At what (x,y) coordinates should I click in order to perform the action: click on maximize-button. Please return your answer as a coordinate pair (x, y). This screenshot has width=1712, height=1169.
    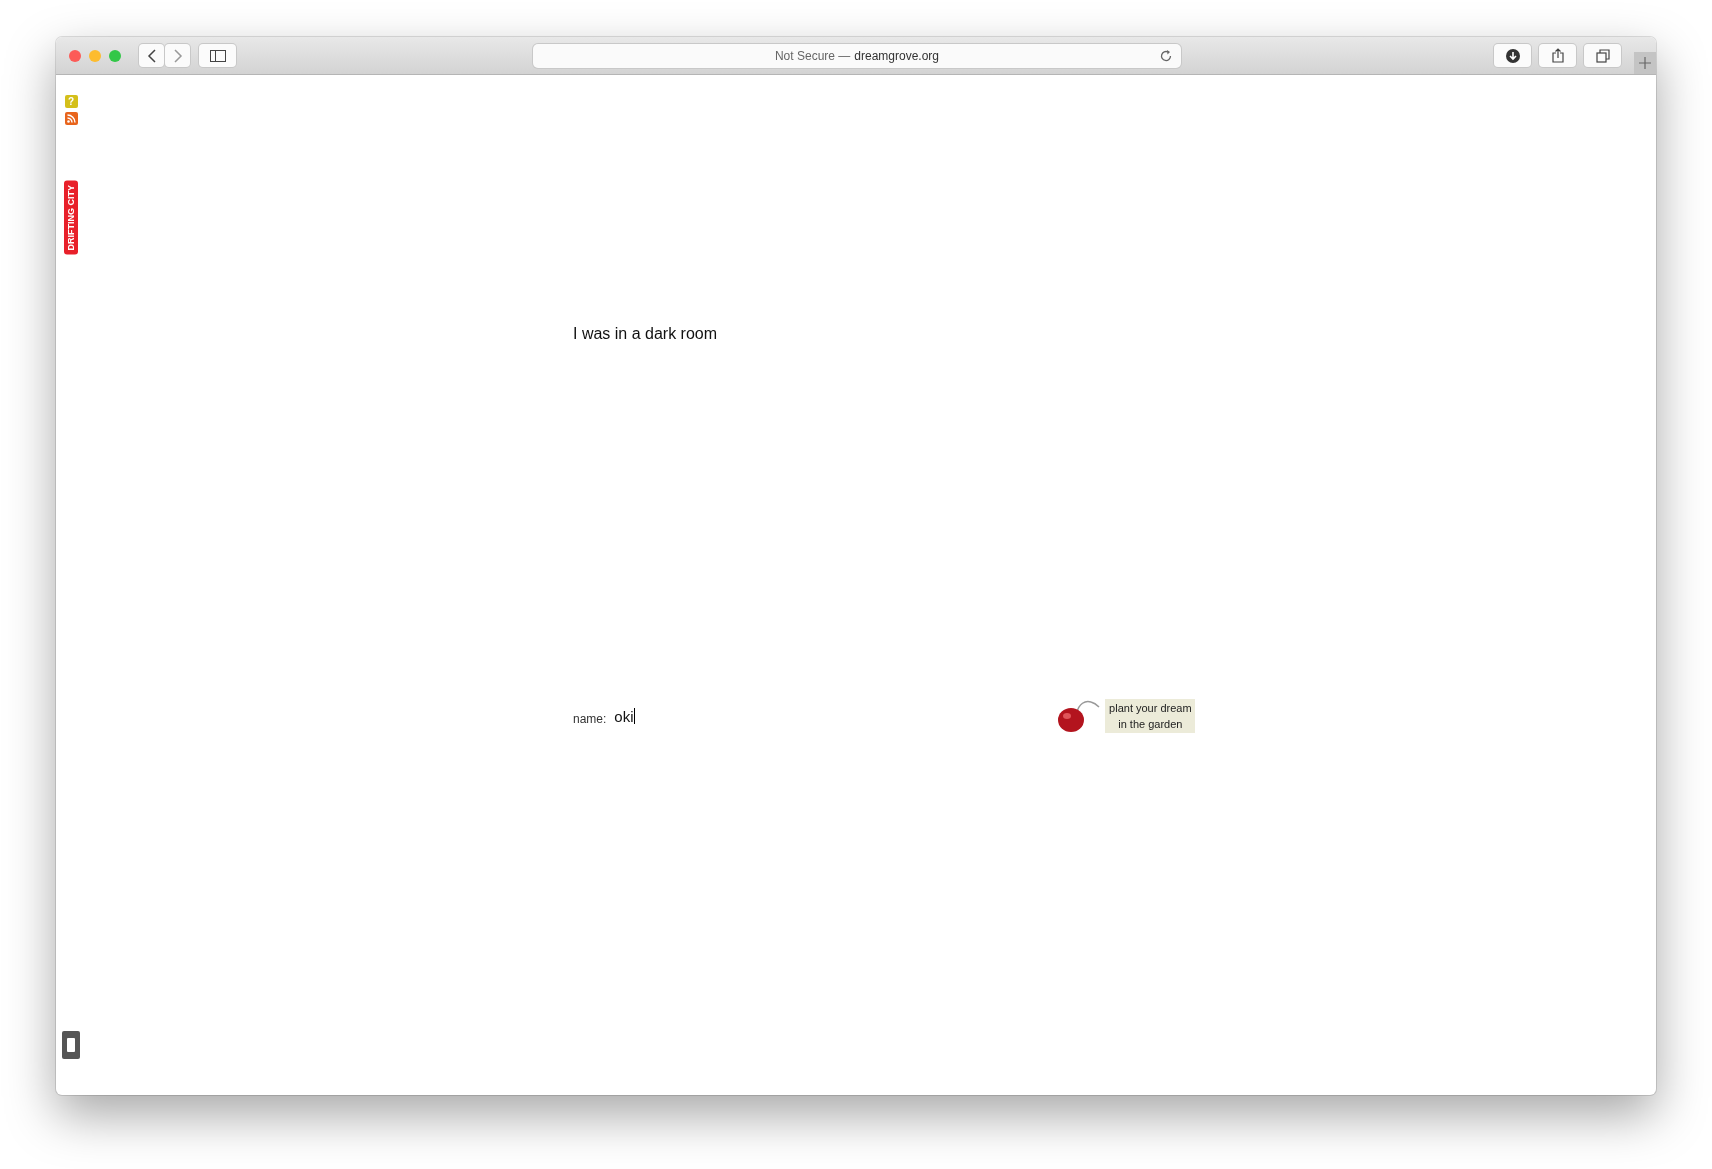
    Looking at the image, I should click on (115, 55).